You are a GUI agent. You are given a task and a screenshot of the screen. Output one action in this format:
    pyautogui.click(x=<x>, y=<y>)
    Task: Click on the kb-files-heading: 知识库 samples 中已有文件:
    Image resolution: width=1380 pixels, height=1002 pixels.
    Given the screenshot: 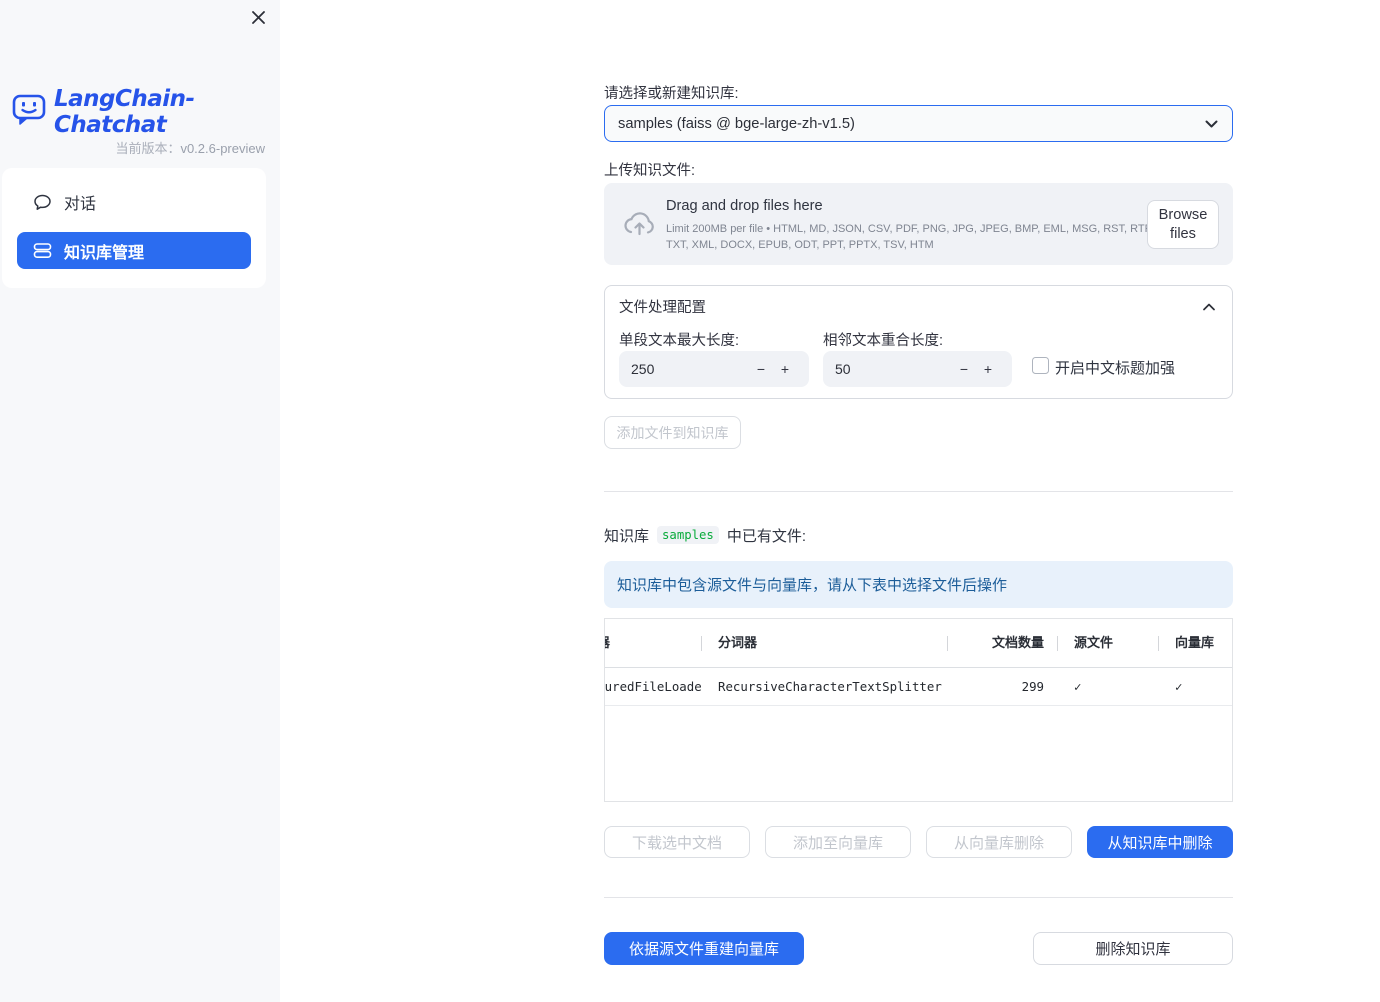 What is the action you would take?
    pyautogui.click(x=705, y=535)
    